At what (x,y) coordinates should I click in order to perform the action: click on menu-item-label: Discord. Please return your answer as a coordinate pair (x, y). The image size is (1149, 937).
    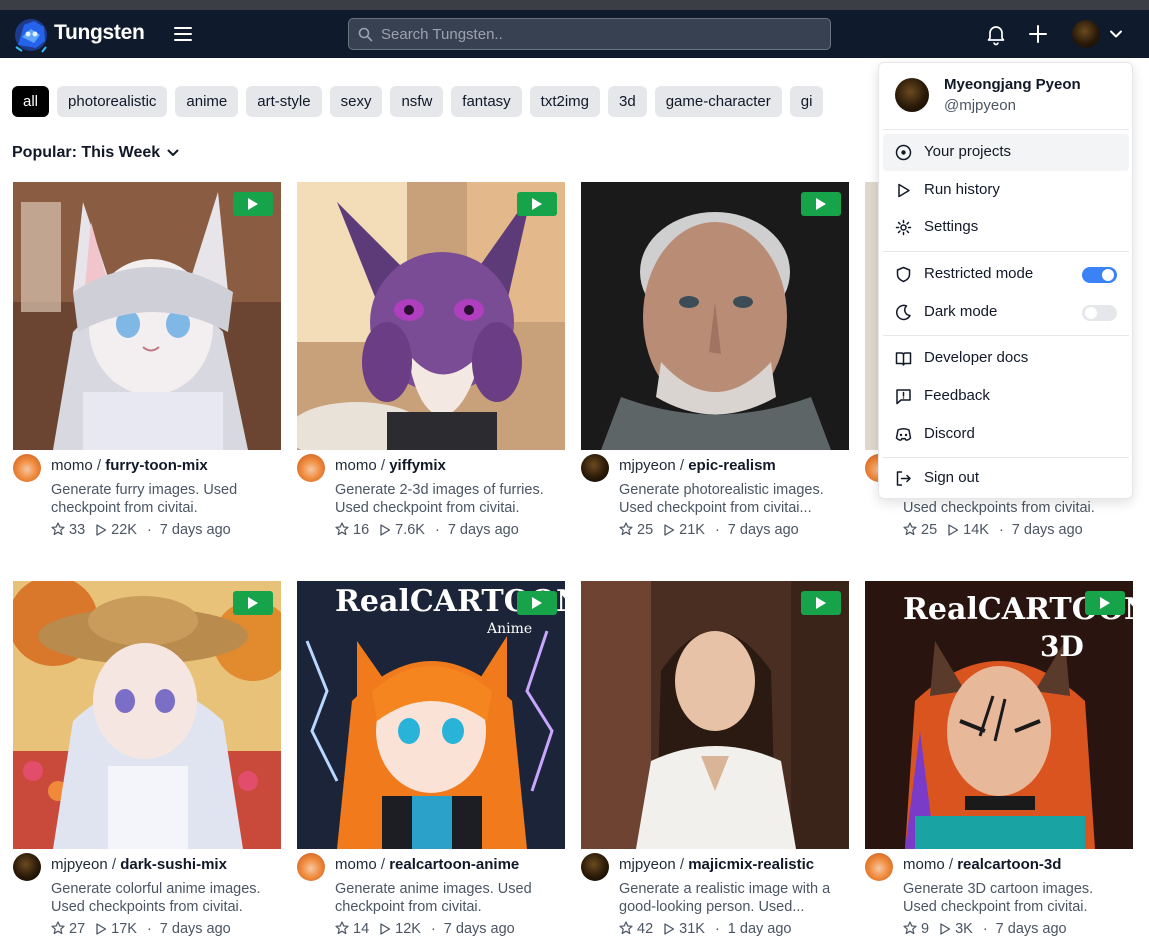
    Looking at the image, I should click on (949, 433).